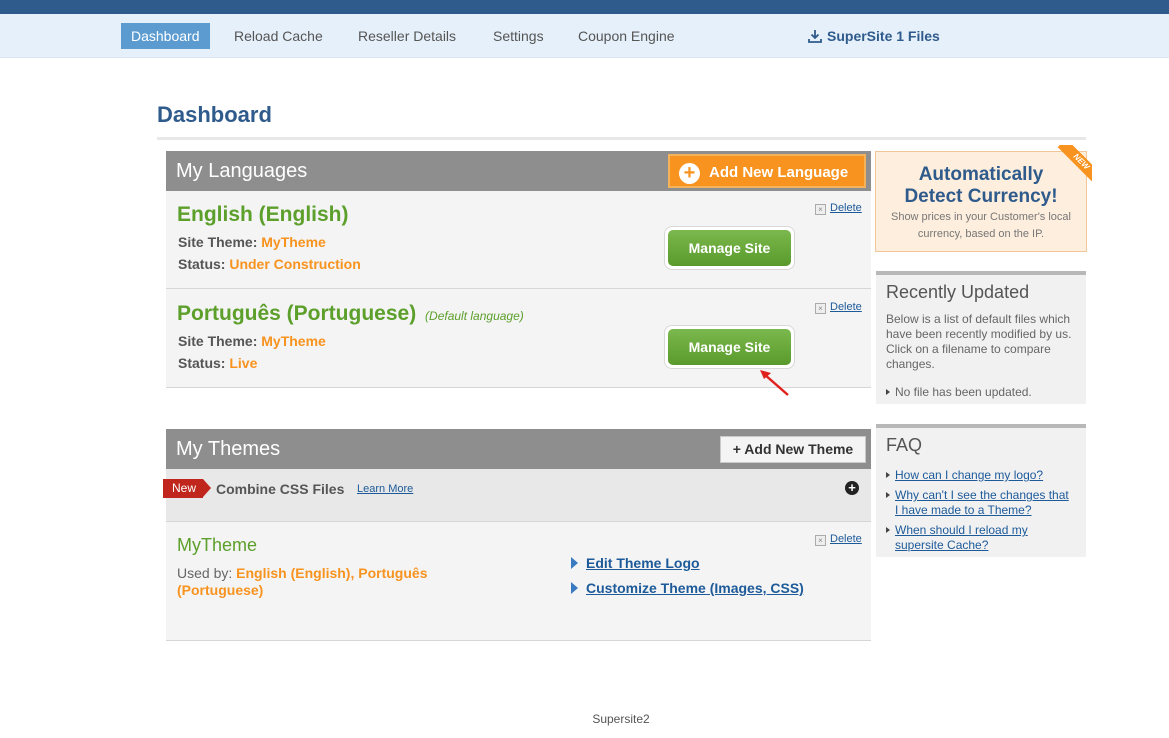  Describe the element at coordinates (205, 573) in the screenshot. I see `used-by-label: Used by:` at that location.